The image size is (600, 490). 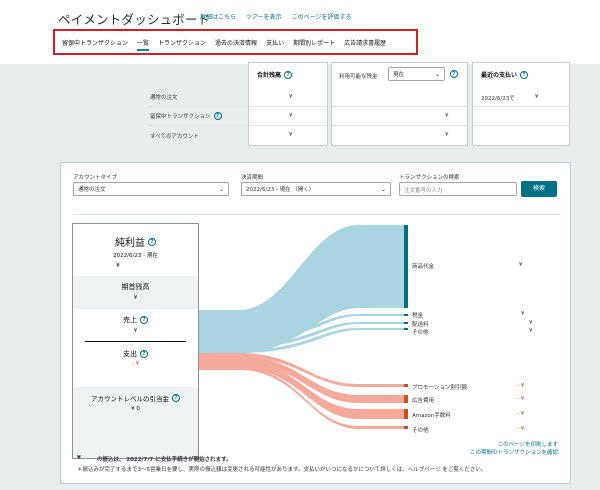 I want to click on expense-title: 支出, so click(x=130, y=354).